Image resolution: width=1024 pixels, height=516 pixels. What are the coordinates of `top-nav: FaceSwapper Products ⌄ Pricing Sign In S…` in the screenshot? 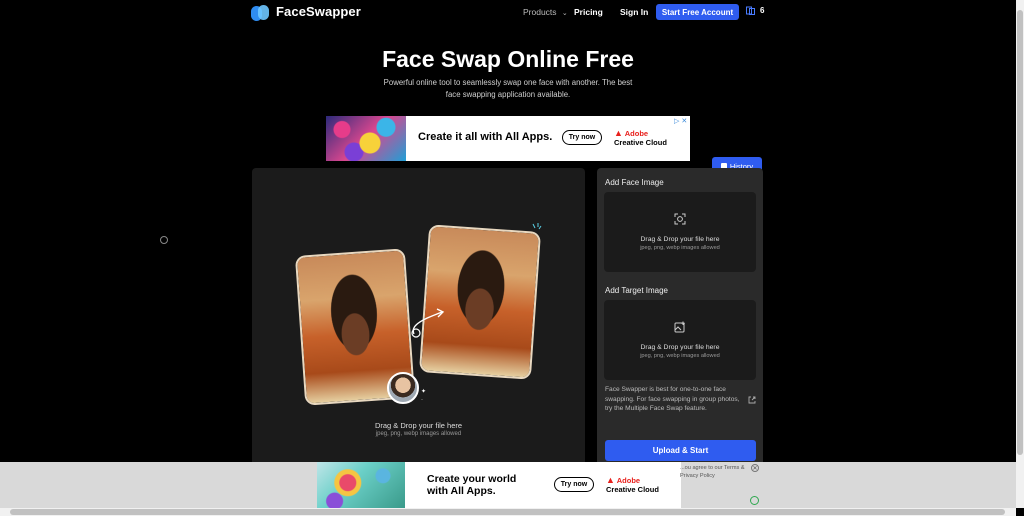 It's located at (508, 12).